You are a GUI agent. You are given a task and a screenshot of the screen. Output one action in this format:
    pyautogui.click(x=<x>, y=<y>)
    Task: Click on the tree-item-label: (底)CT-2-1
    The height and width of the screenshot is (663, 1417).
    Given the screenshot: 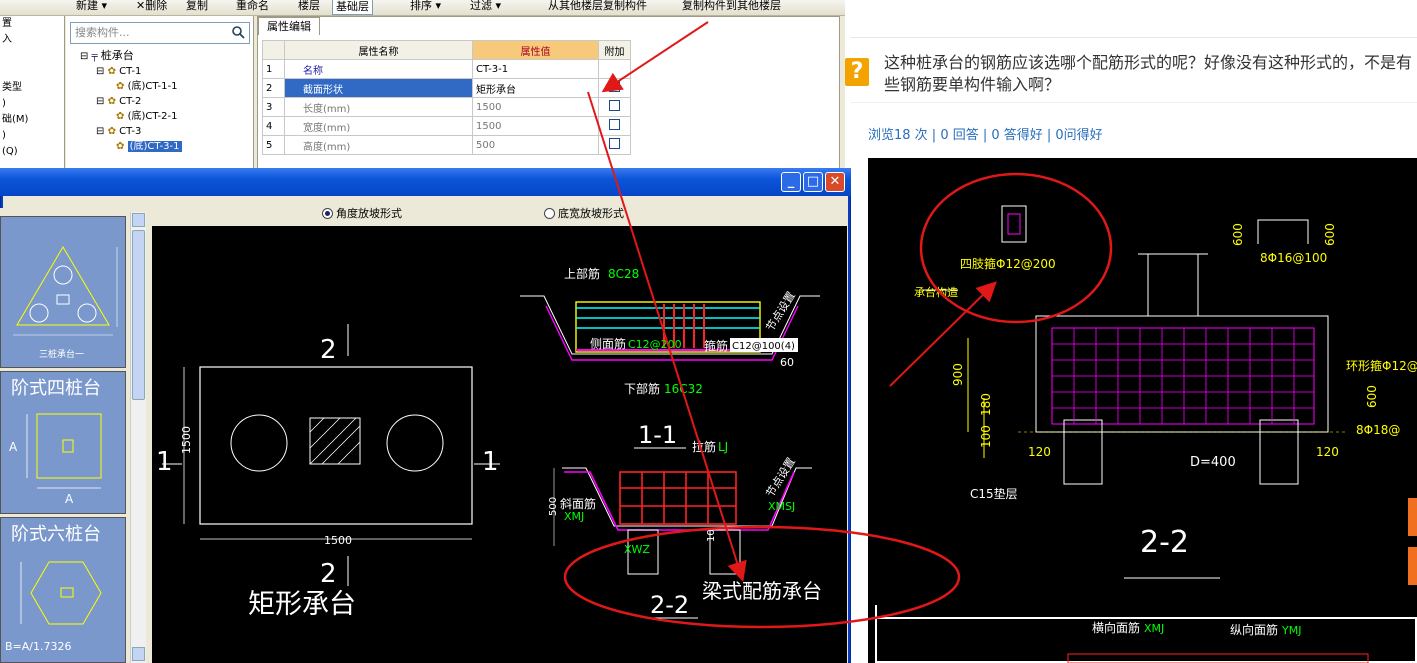 What is the action you would take?
    pyautogui.click(x=152, y=116)
    